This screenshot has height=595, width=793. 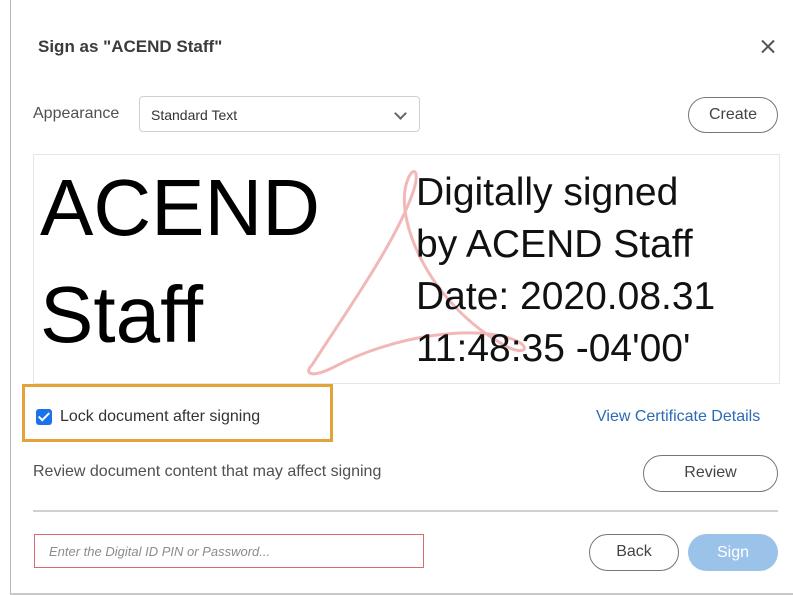 What do you see at coordinates (122, 314) in the screenshot?
I see `signer-name-line: Staff` at bounding box center [122, 314].